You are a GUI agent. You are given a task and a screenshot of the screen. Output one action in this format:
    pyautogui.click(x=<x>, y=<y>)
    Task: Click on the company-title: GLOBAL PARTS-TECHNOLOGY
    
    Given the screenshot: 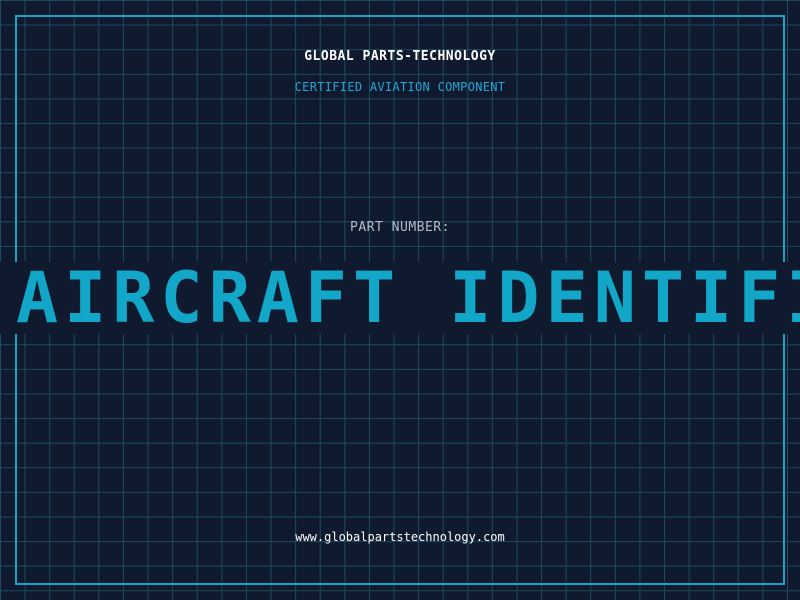 What is the action you would take?
    pyautogui.click(x=400, y=56)
    